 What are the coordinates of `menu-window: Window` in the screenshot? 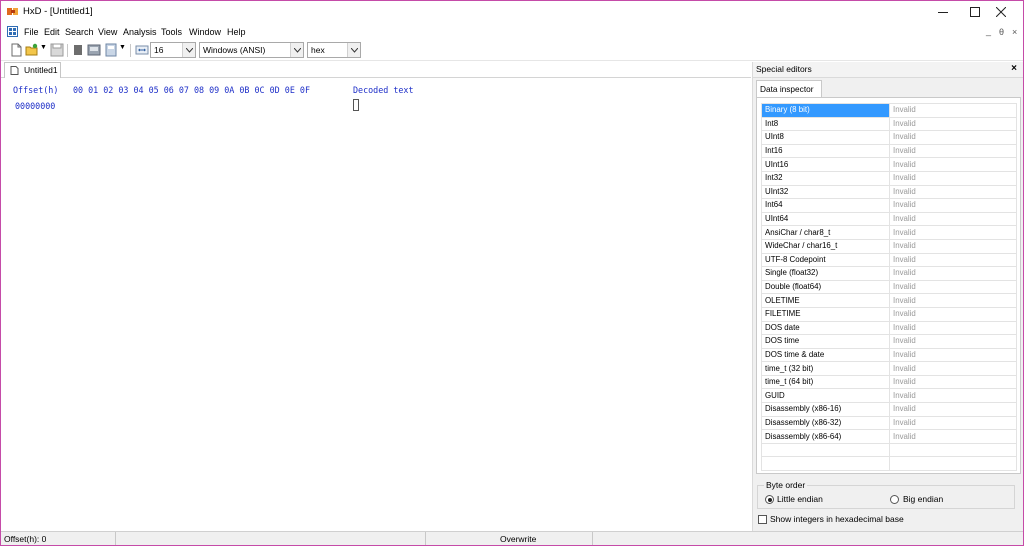 It's located at (205, 32).